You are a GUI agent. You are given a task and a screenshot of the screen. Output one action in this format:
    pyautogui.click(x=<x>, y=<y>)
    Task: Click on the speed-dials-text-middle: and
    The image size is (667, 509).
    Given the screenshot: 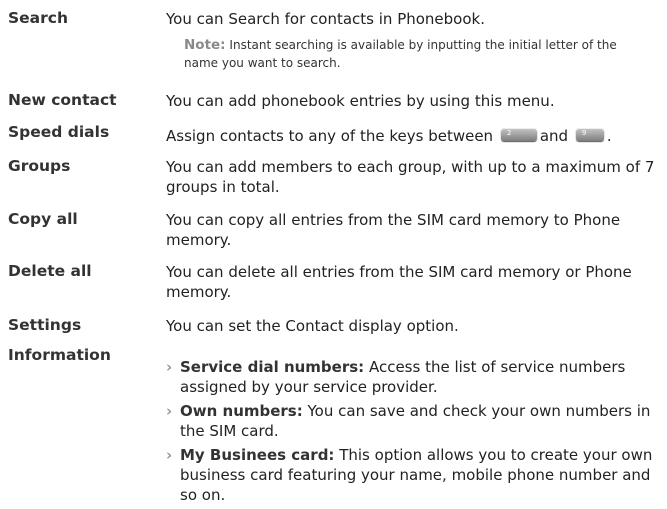 What is the action you would take?
    pyautogui.click(x=554, y=136)
    